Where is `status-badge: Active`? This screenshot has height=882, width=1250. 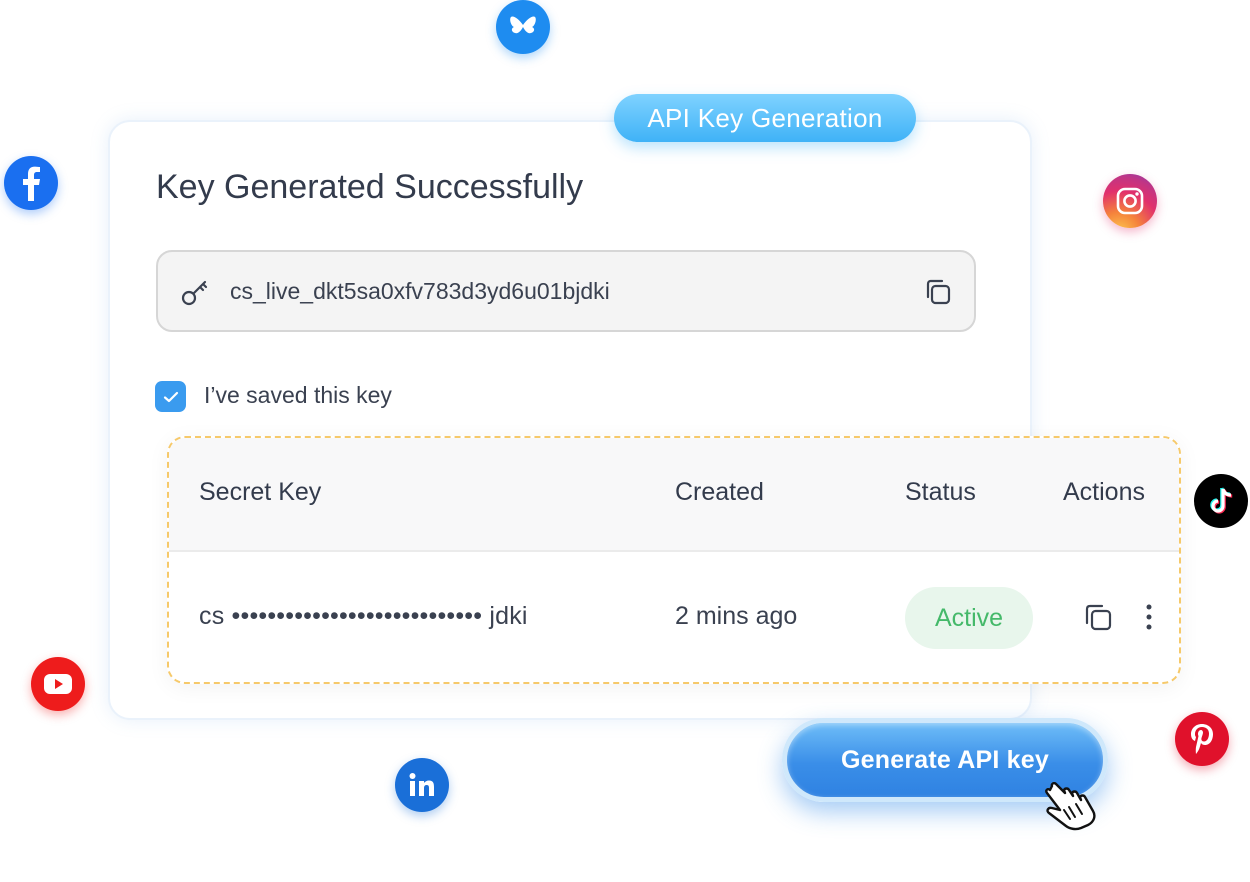
status-badge: Active is located at coordinates (969, 618).